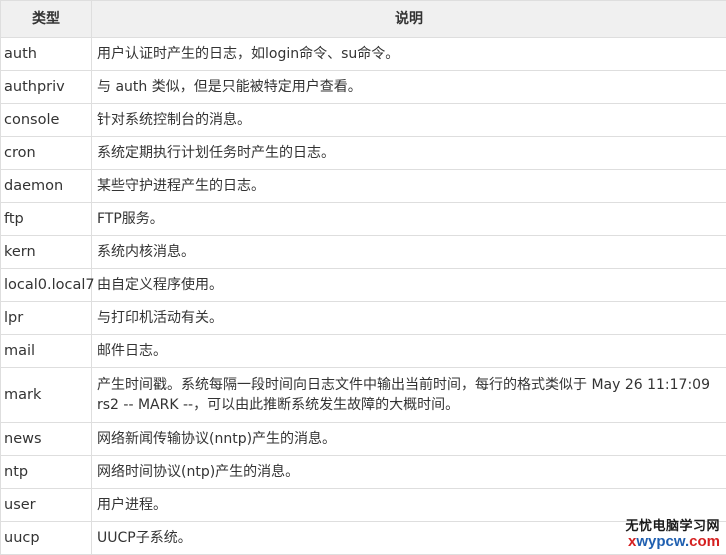  Describe the element at coordinates (46, 186) in the screenshot. I see `facility-name: daemon` at that location.